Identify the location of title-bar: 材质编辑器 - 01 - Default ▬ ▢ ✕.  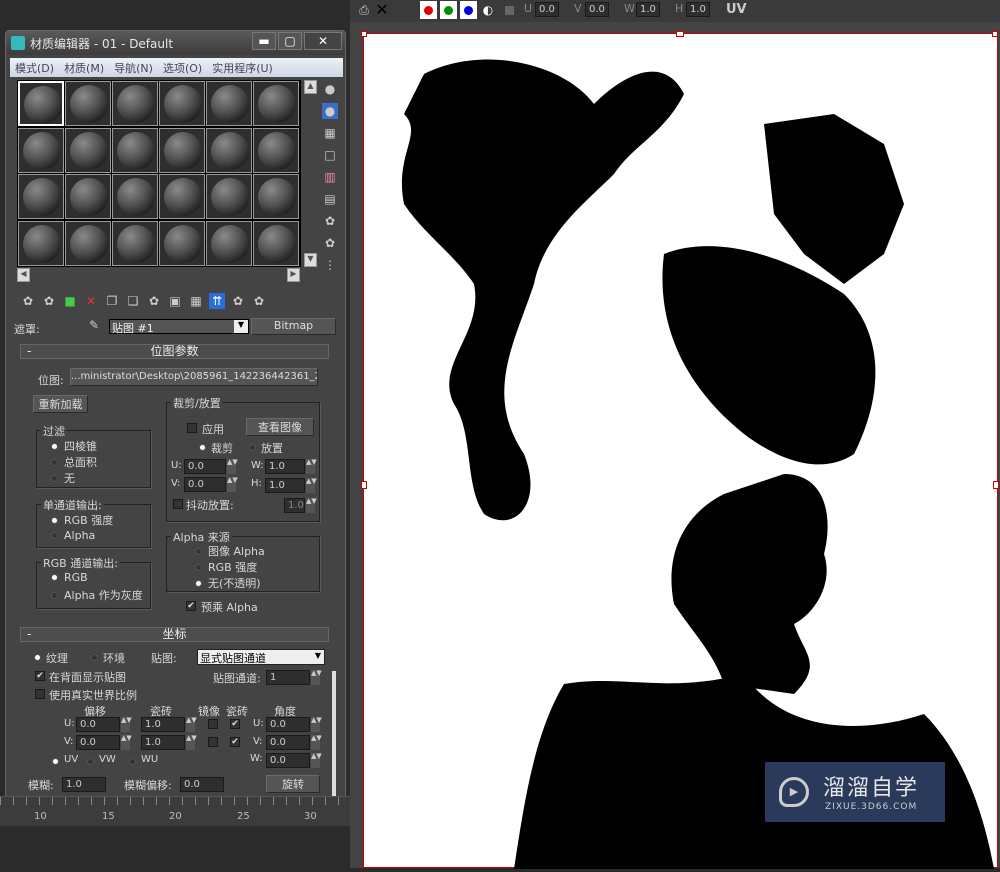
(175, 43).